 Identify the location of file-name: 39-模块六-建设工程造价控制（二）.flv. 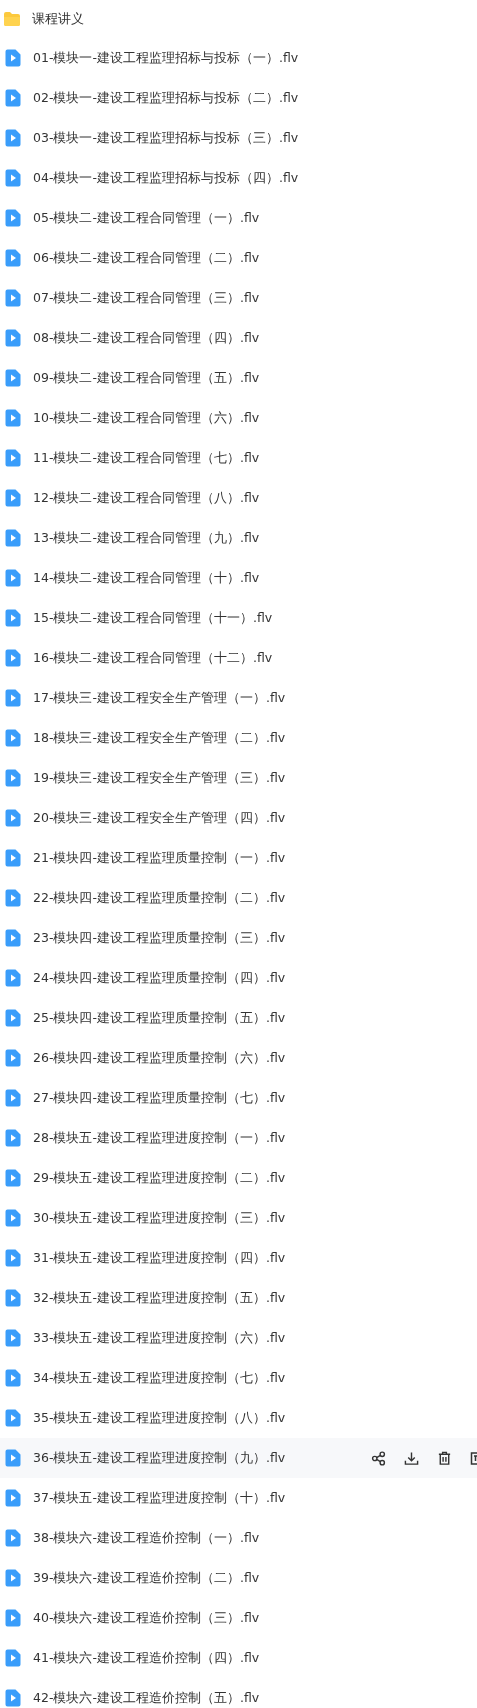
(146, 1578).